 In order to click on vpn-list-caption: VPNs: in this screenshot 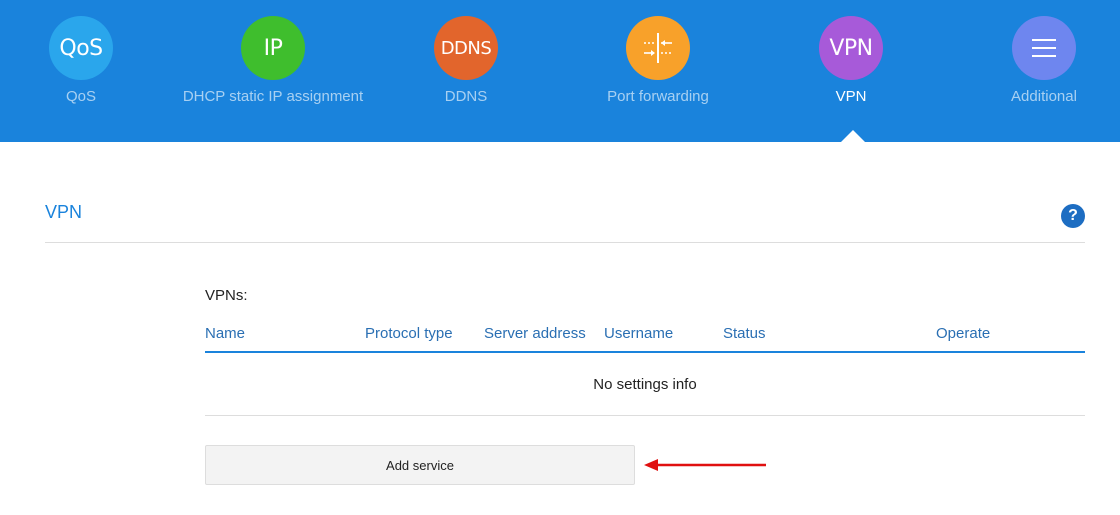, I will do `click(226, 295)`.